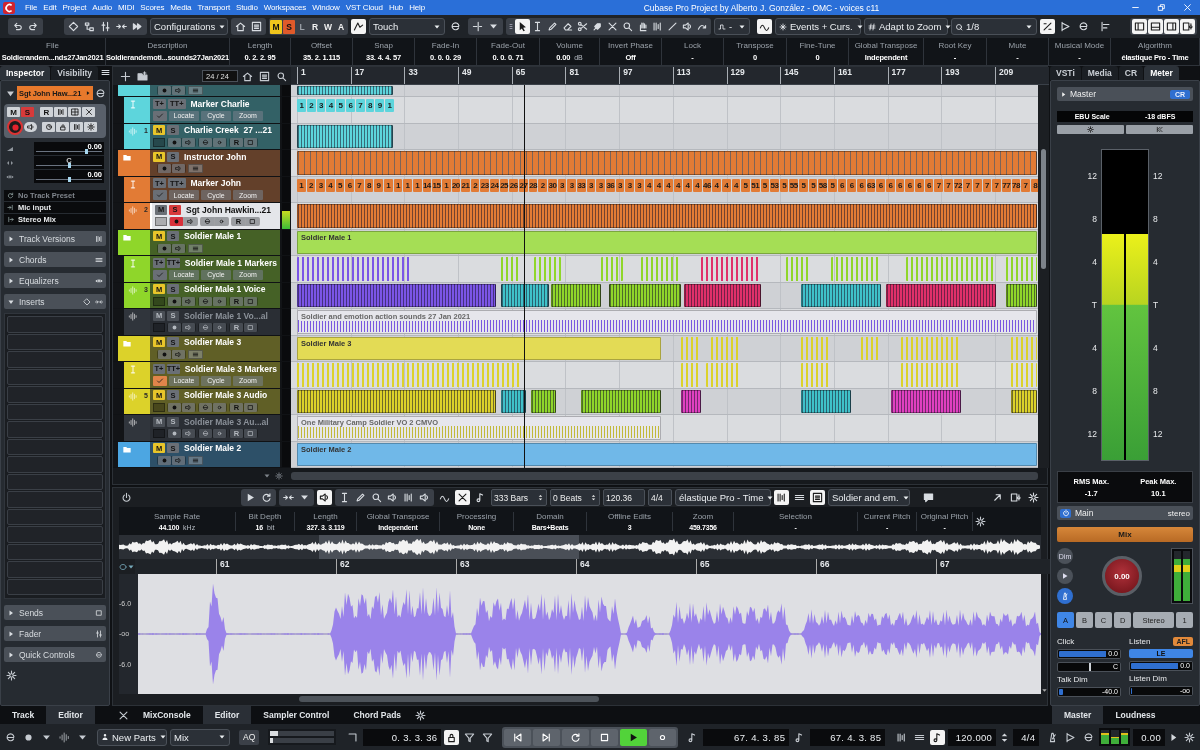  I want to click on event-dropdown: Soldier and em., so click(869, 497).